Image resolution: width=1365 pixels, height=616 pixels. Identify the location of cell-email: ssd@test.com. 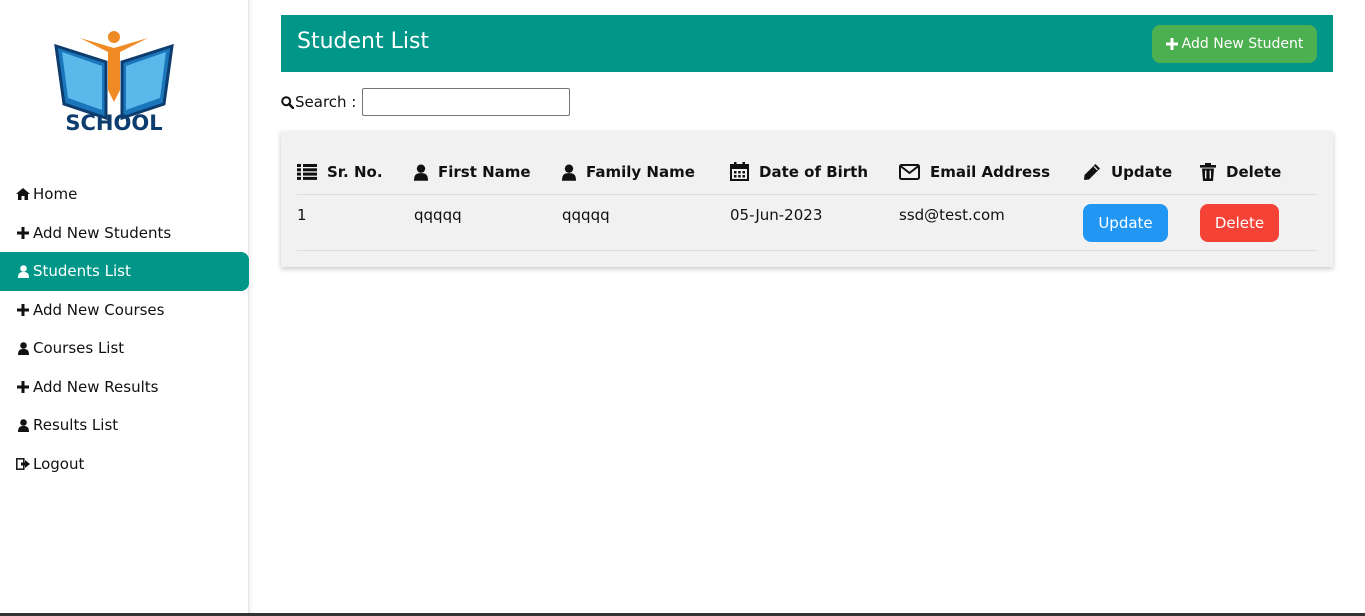
(991, 222).